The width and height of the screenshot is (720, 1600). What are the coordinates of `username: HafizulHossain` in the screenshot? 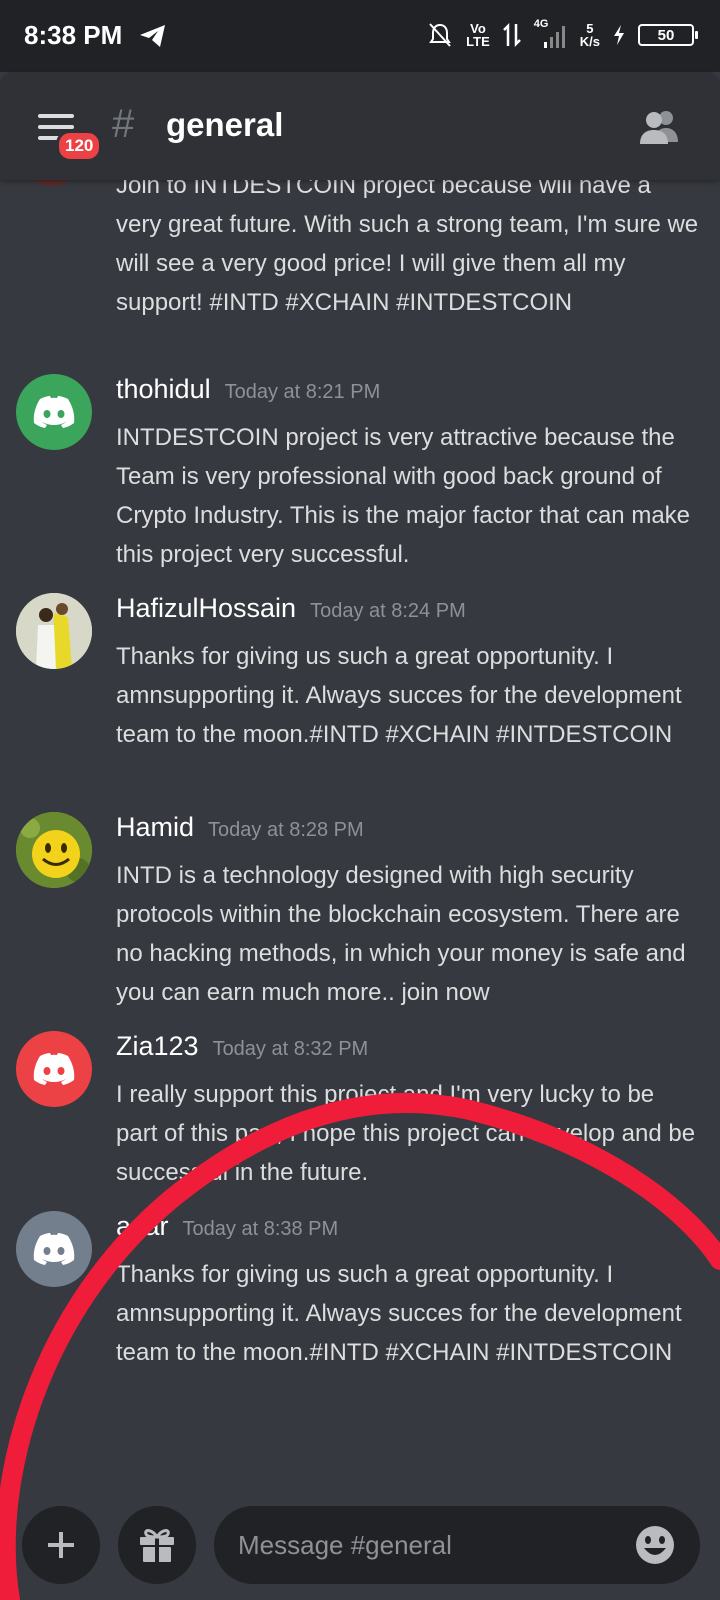 It's located at (206, 608).